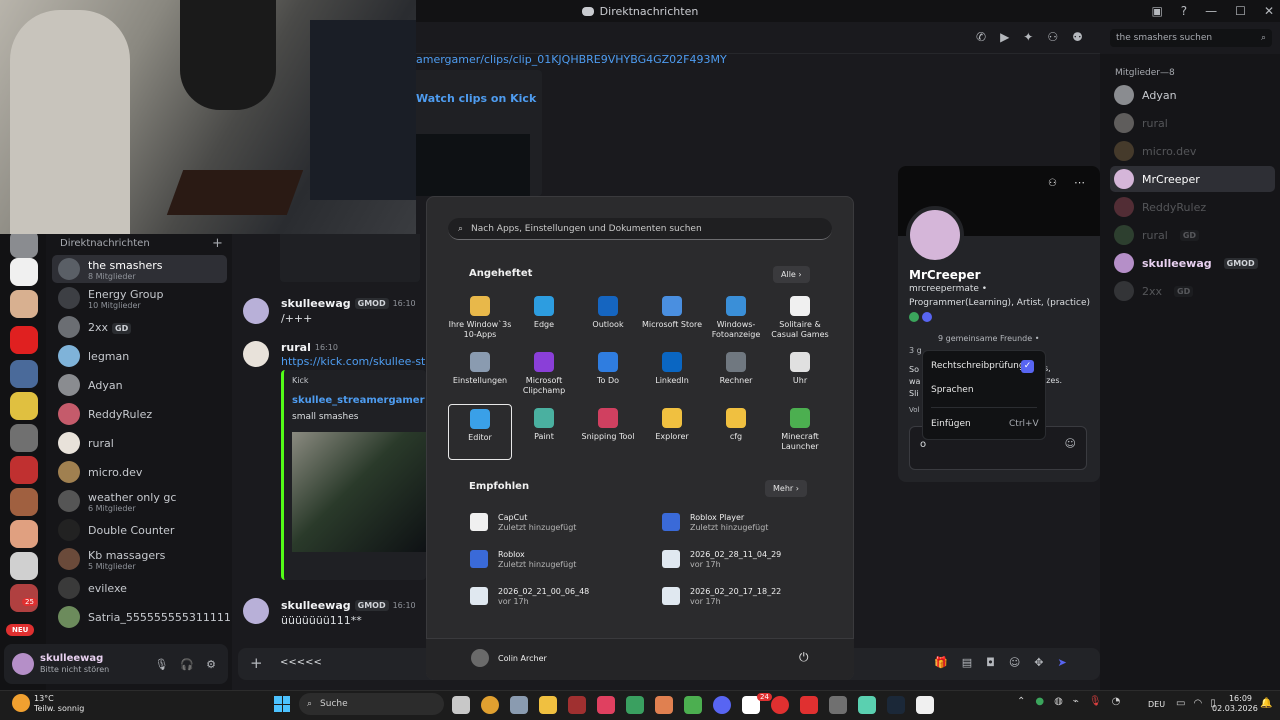 The width and height of the screenshot is (1280, 720). What do you see at coordinates (139, 327) in the screenshot?
I see `dm-item: 2xx GD` at bounding box center [139, 327].